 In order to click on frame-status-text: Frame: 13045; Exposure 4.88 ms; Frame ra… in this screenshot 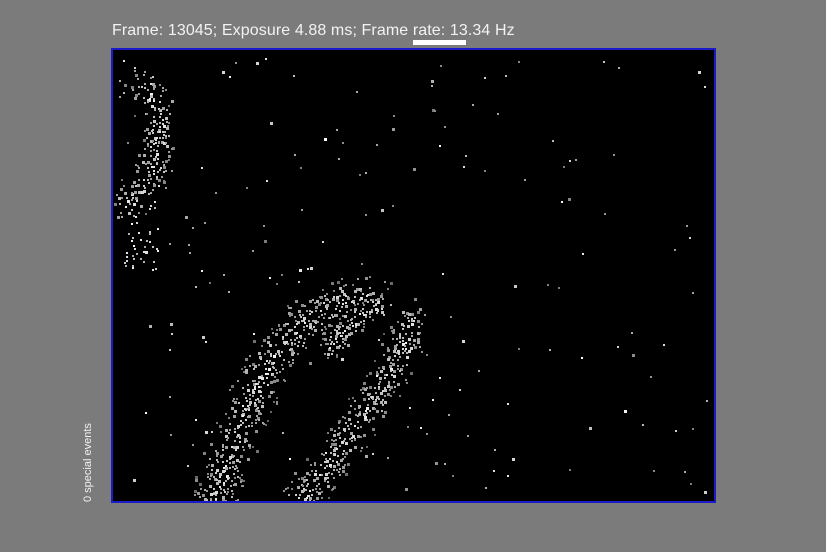, I will do `click(313, 30)`.